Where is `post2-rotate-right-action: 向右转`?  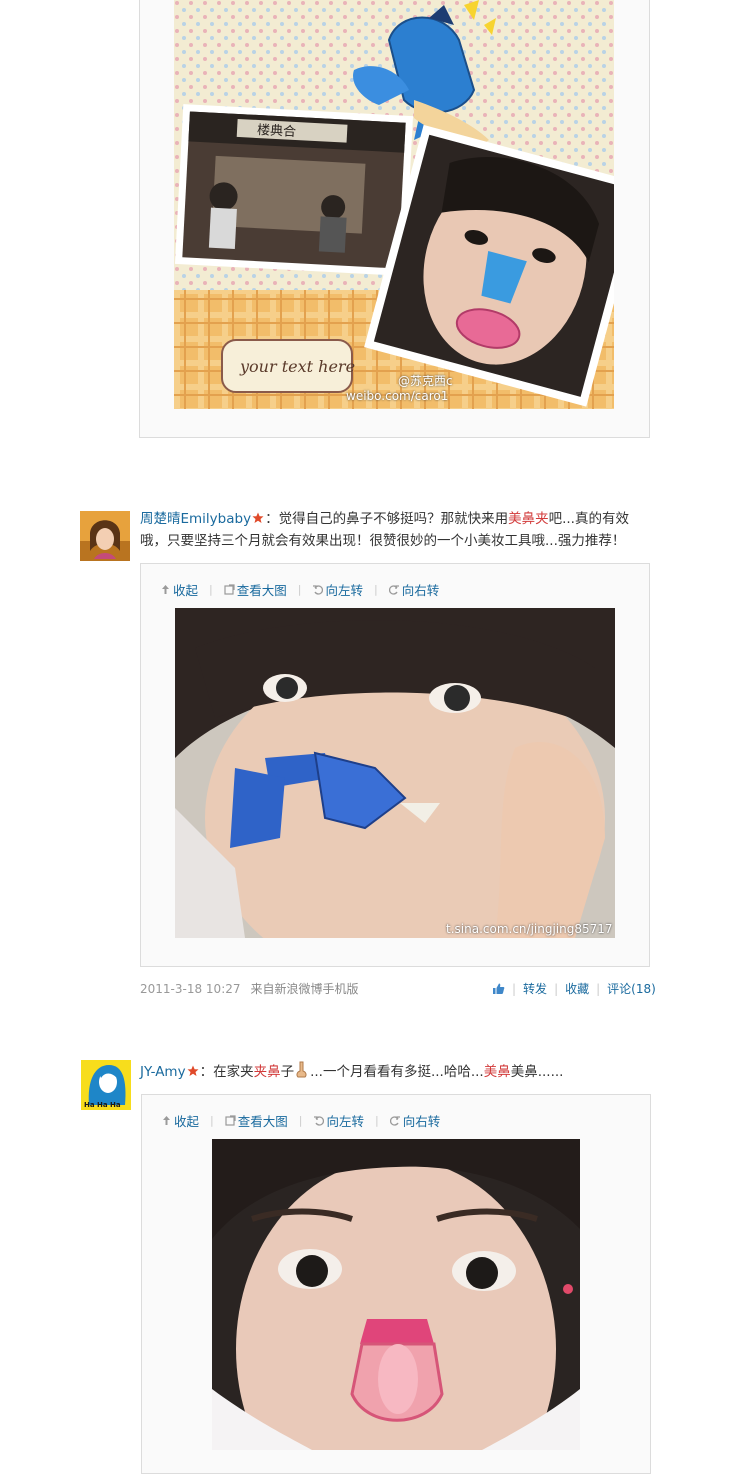 post2-rotate-right-action: 向右转 is located at coordinates (413, 589).